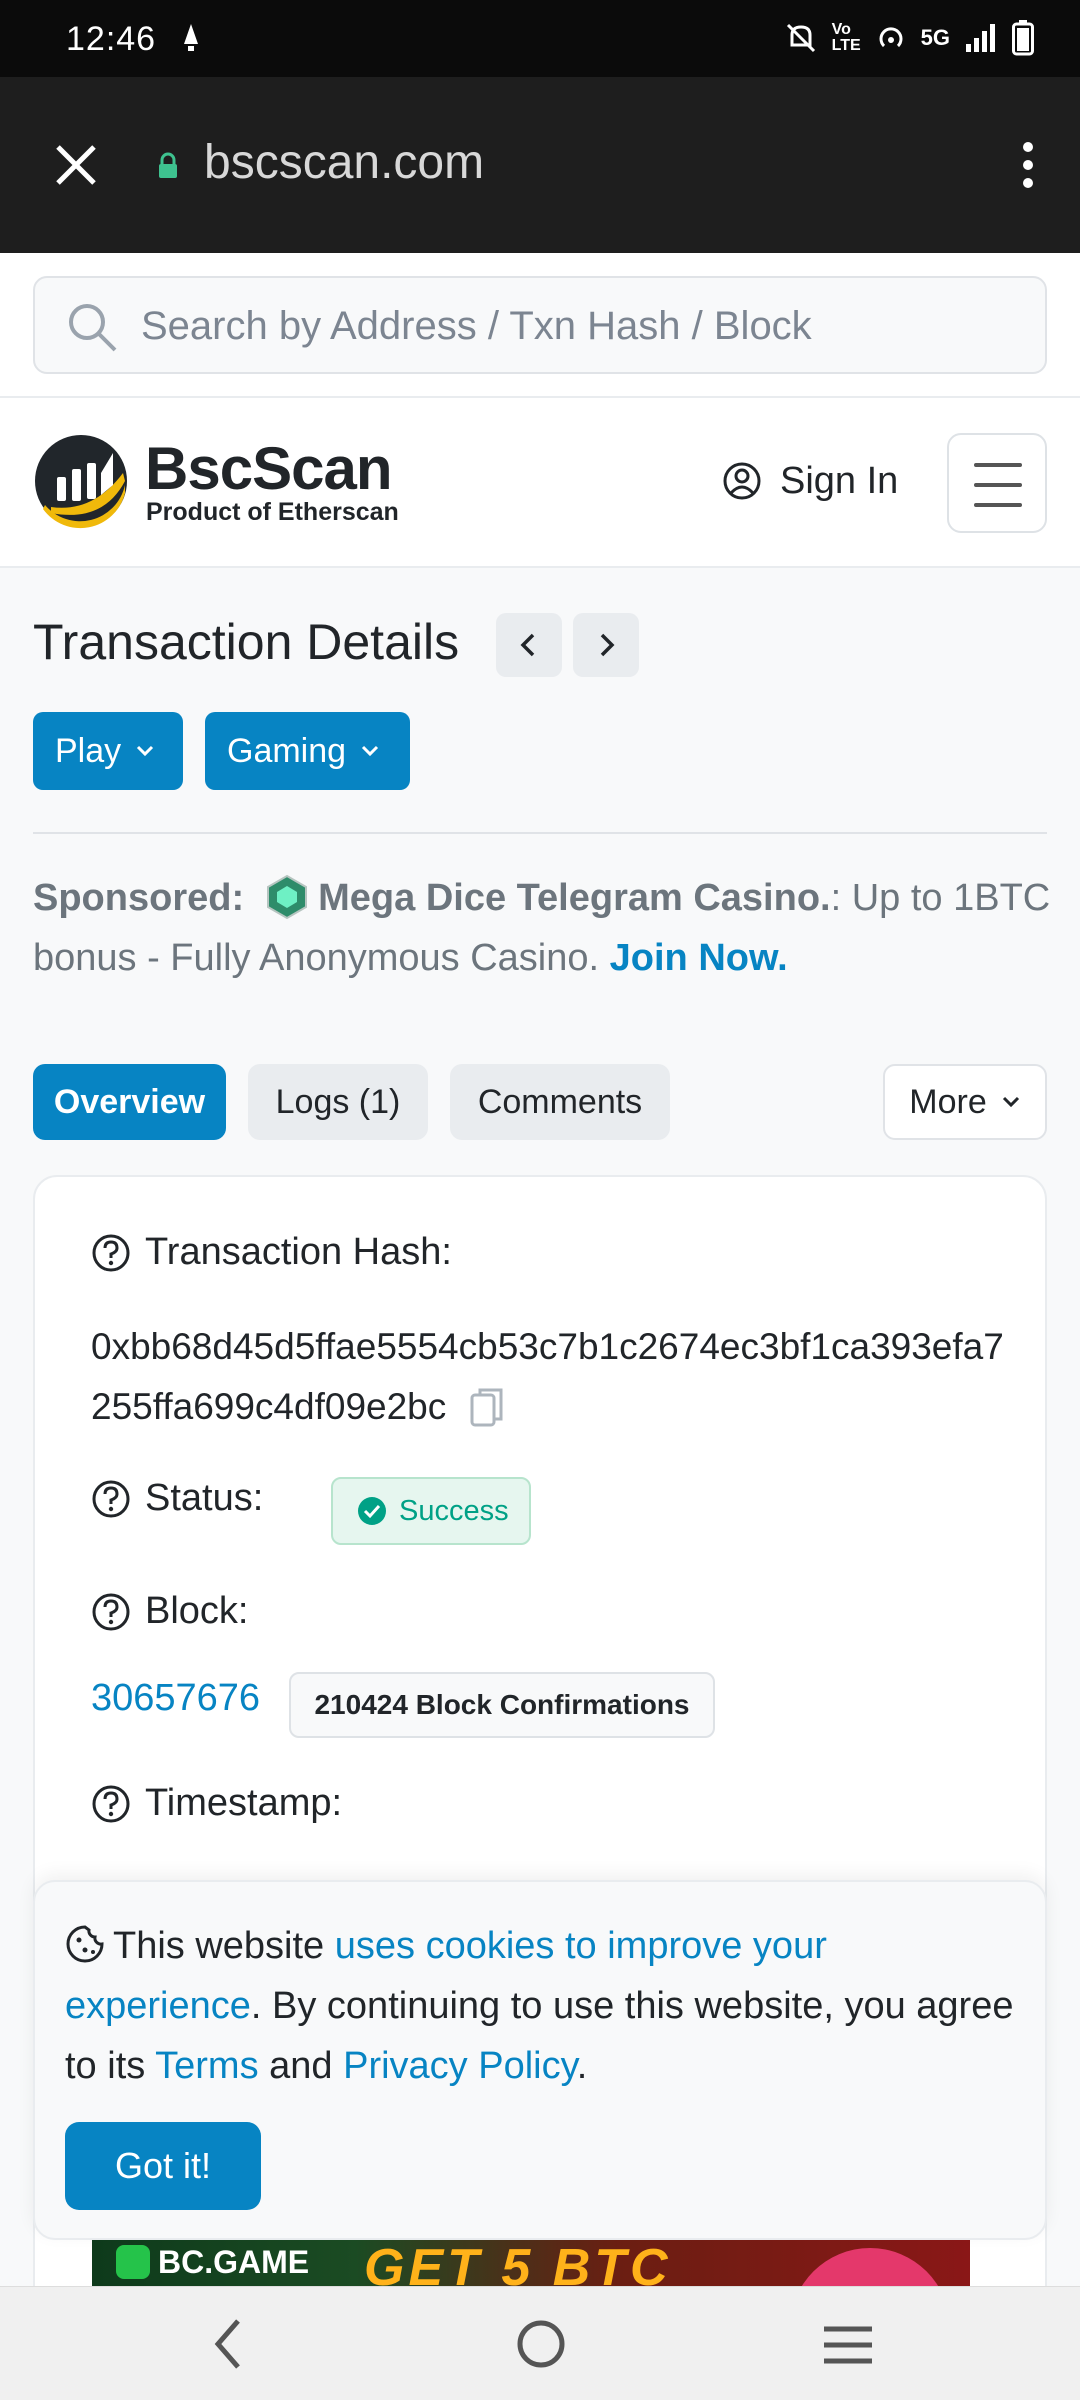 This screenshot has width=1080, height=2400. Describe the element at coordinates (301, 2066) in the screenshot. I see `cookie-text-3: and` at that location.